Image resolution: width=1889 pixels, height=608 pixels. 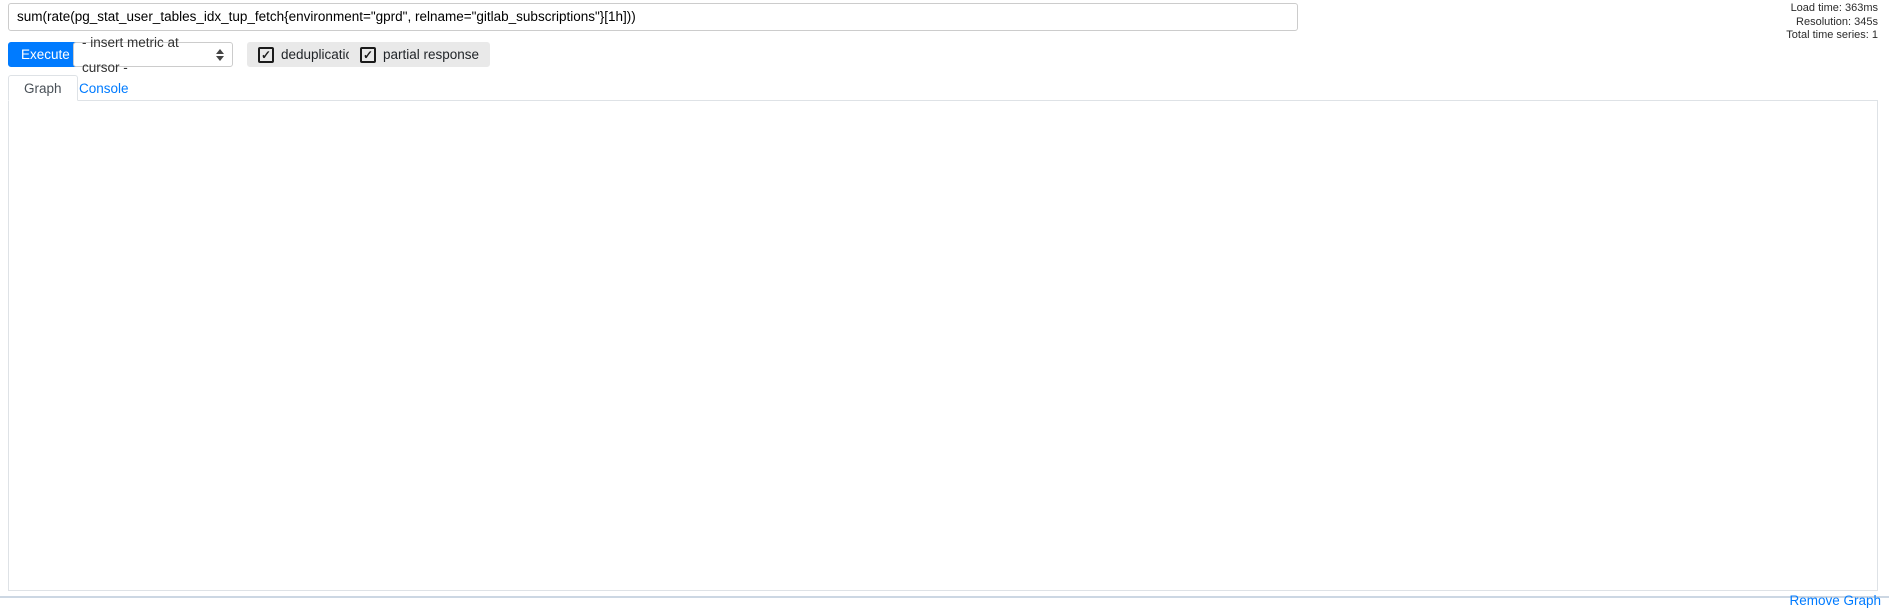 I want to click on tab-graph-label: Graph, so click(x=43, y=88).